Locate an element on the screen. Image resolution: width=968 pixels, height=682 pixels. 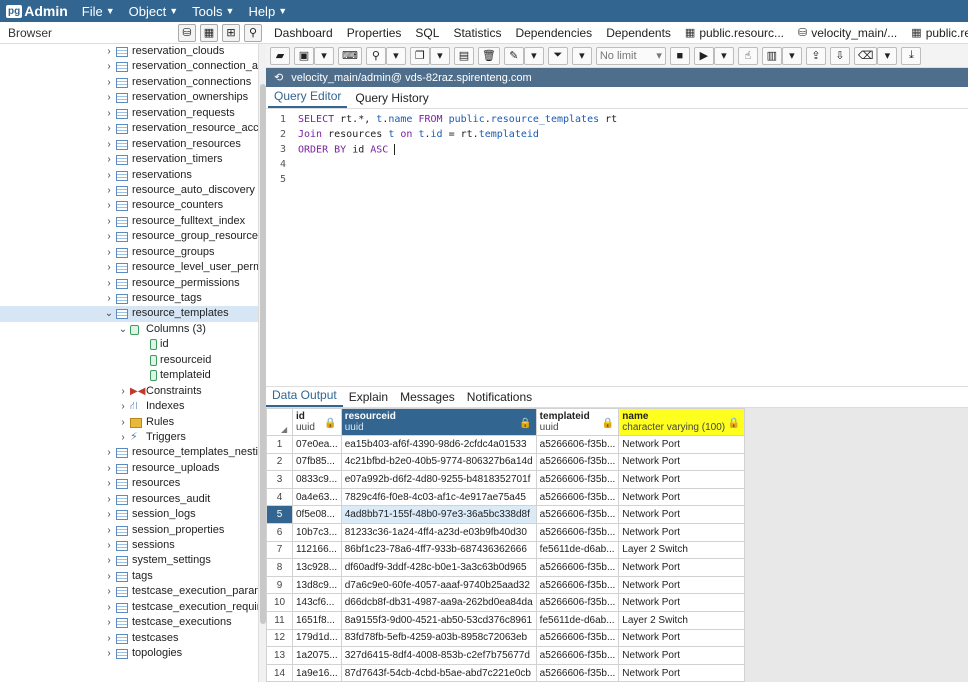
view-data-button: ▦ is located at coordinates (209, 32).